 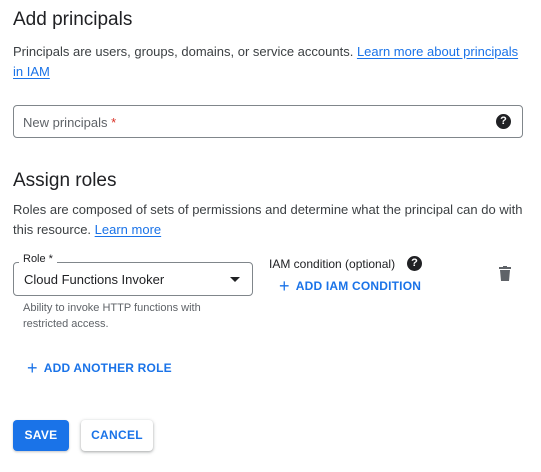 What do you see at coordinates (114, 122) in the screenshot?
I see `required-asterisk: *` at bounding box center [114, 122].